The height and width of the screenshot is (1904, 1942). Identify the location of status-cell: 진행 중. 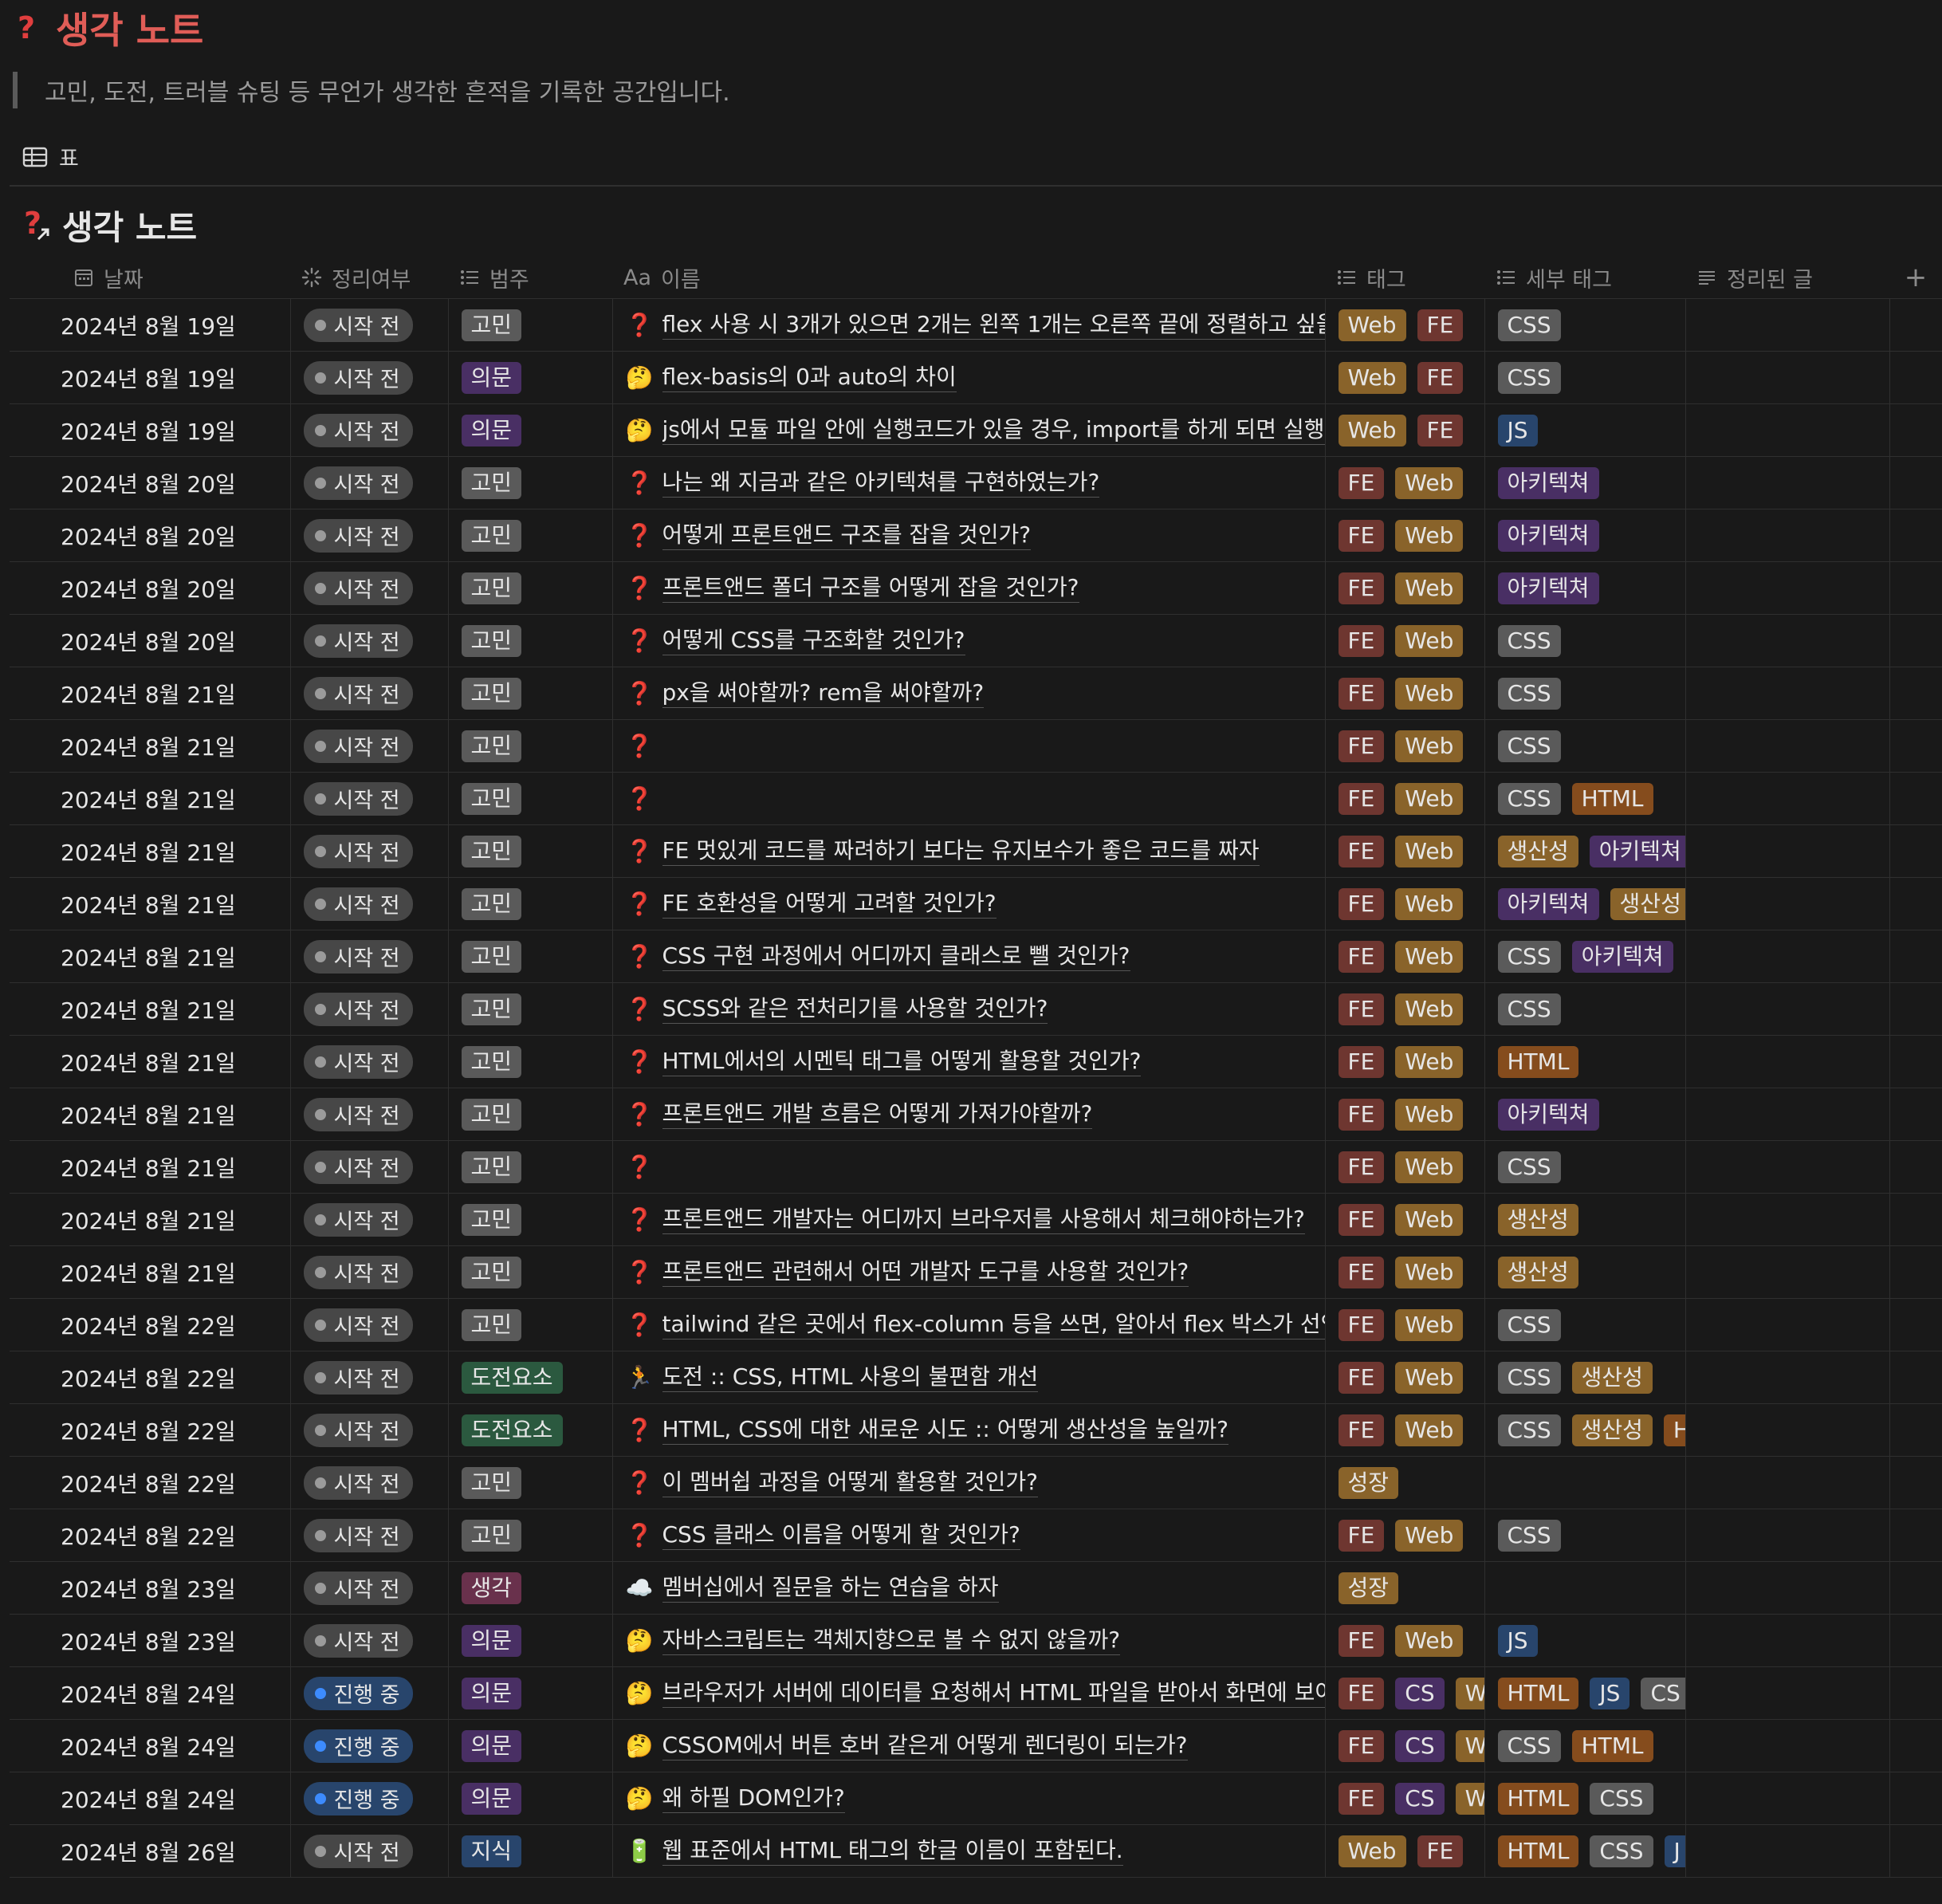
(369, 1745).